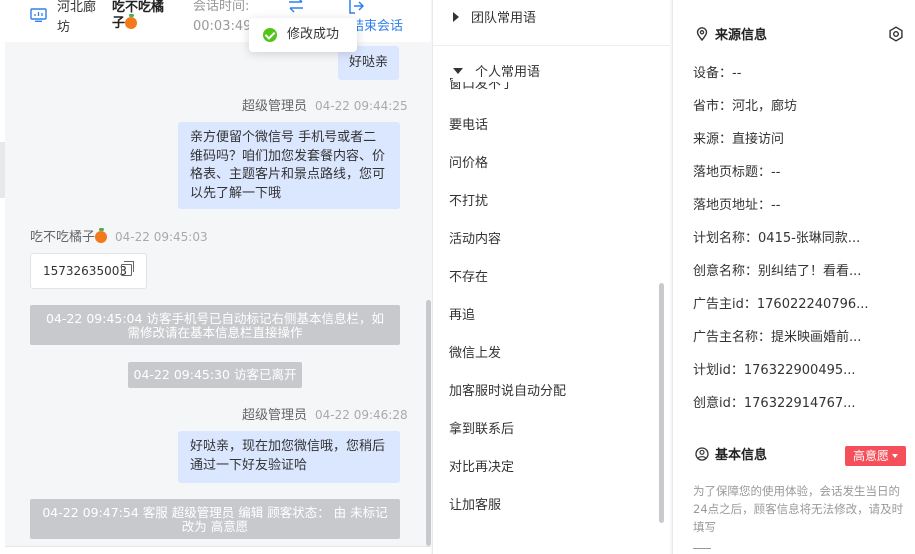 This screenshot has height=554, width=915. I want to click on check-circle-icon, so click(270, 35).